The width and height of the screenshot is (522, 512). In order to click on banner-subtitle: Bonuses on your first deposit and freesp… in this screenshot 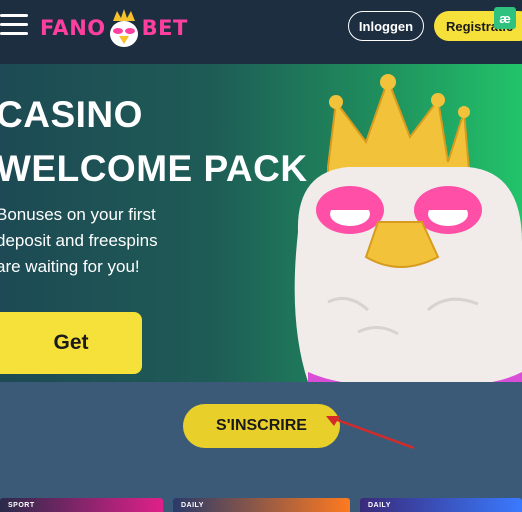, I will do `click(79, 240)`.